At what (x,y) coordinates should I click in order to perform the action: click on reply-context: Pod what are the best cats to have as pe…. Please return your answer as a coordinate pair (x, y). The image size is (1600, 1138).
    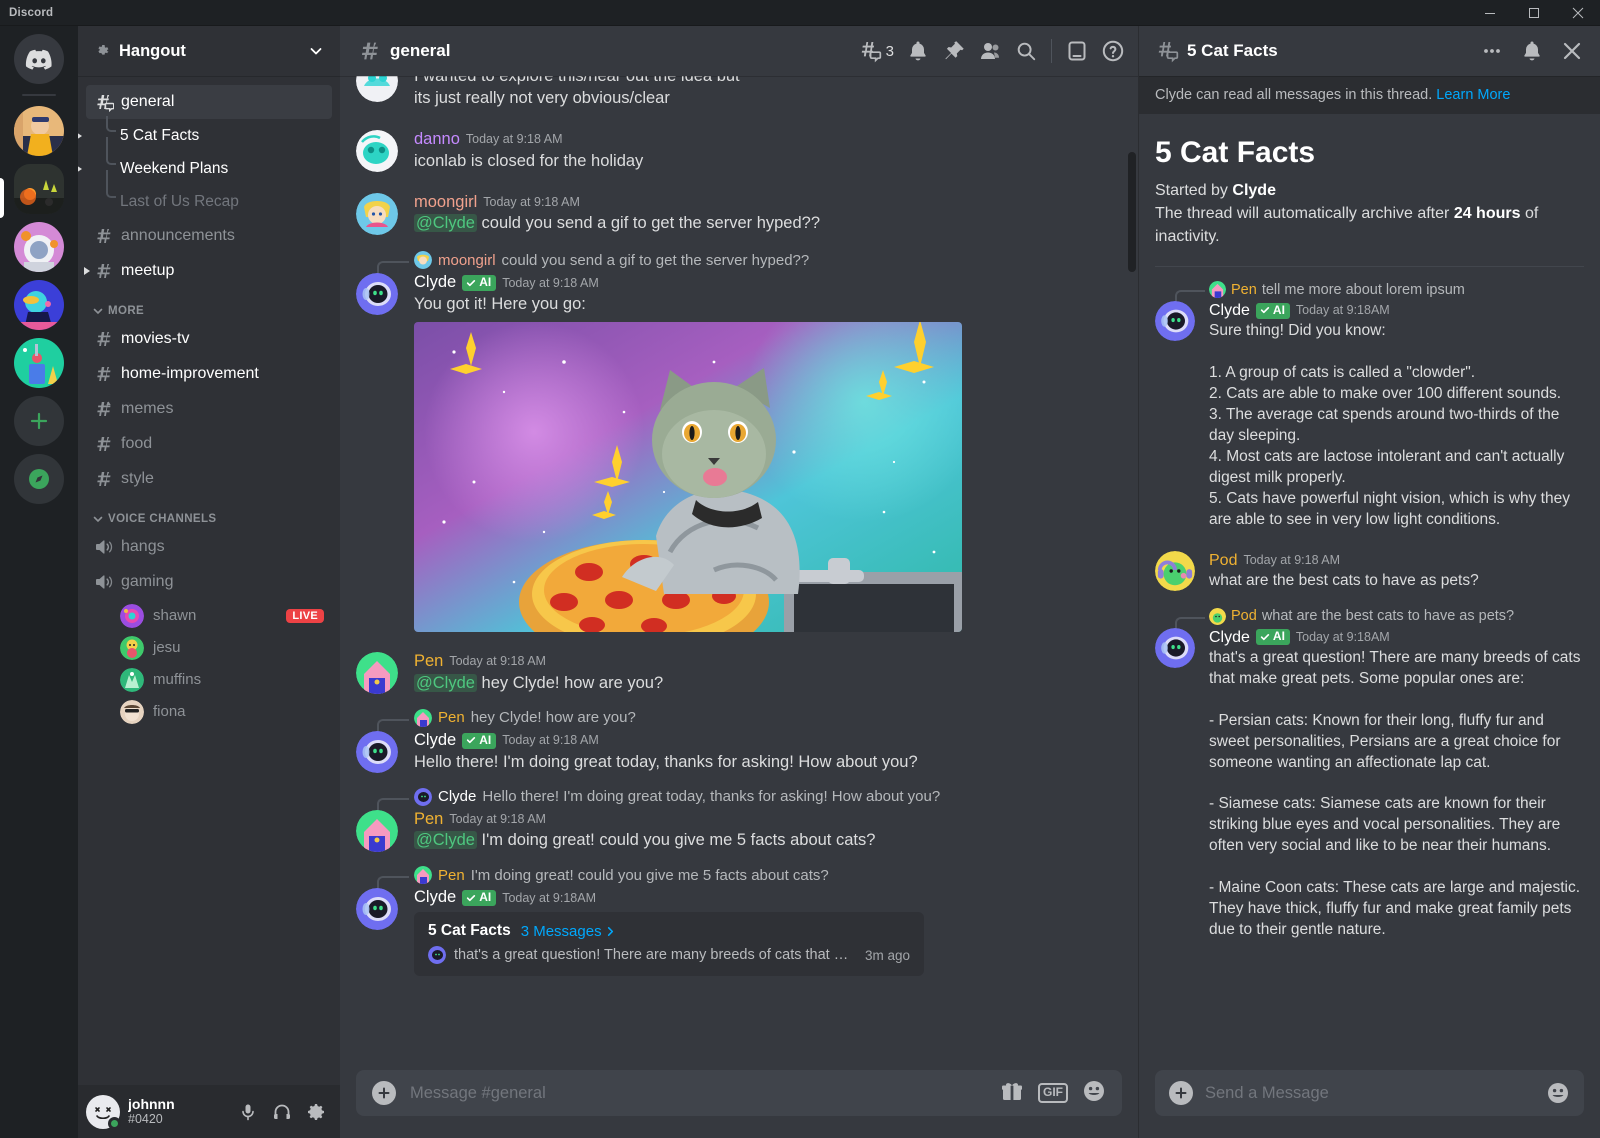
    Looking at the image, I should click on (1369, 619).